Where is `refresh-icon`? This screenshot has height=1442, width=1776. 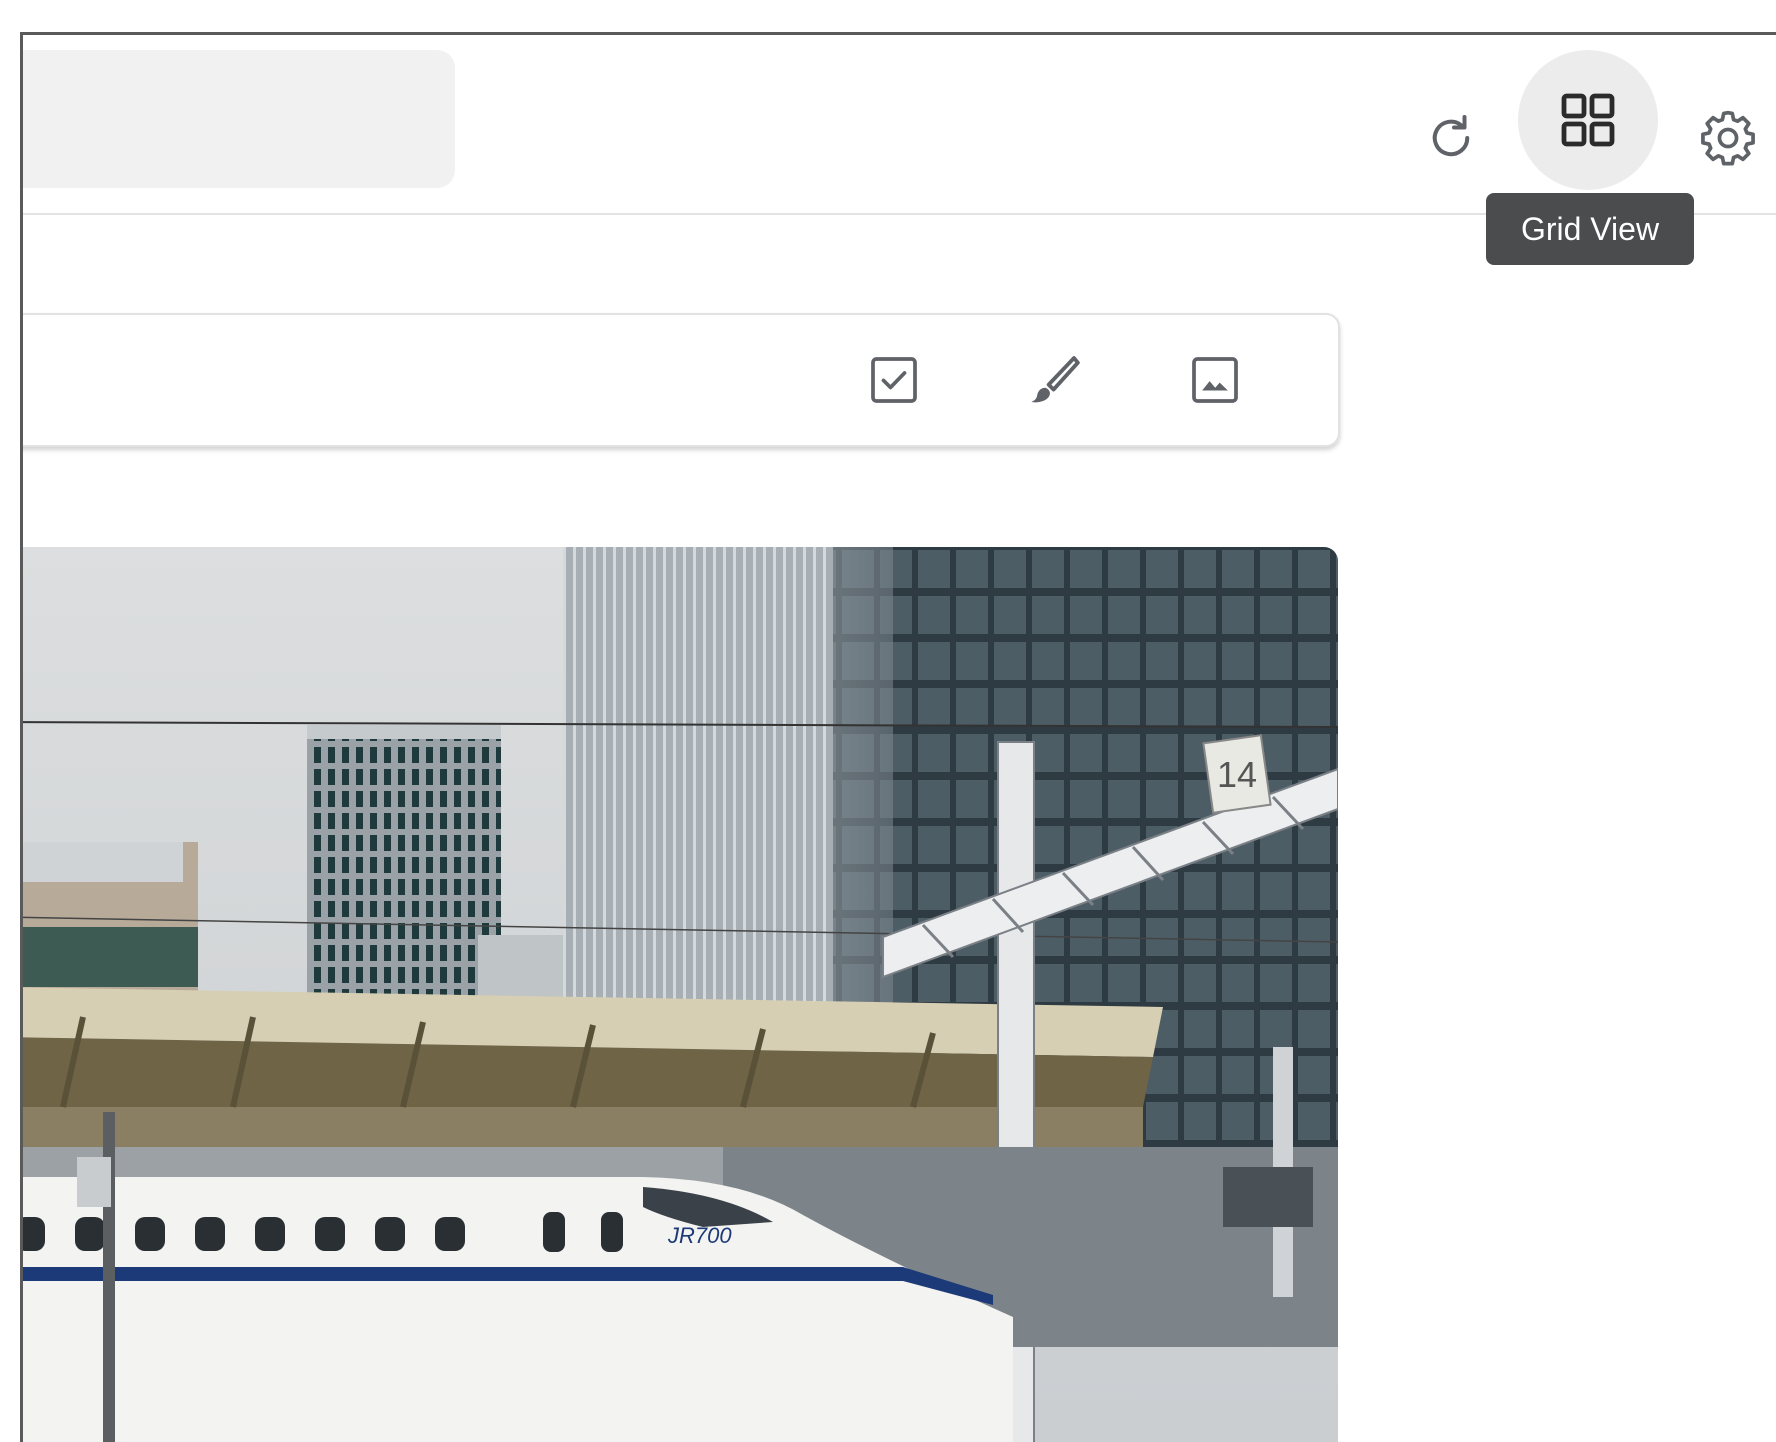
refresh-icon is located at coordinates (1451, 138).